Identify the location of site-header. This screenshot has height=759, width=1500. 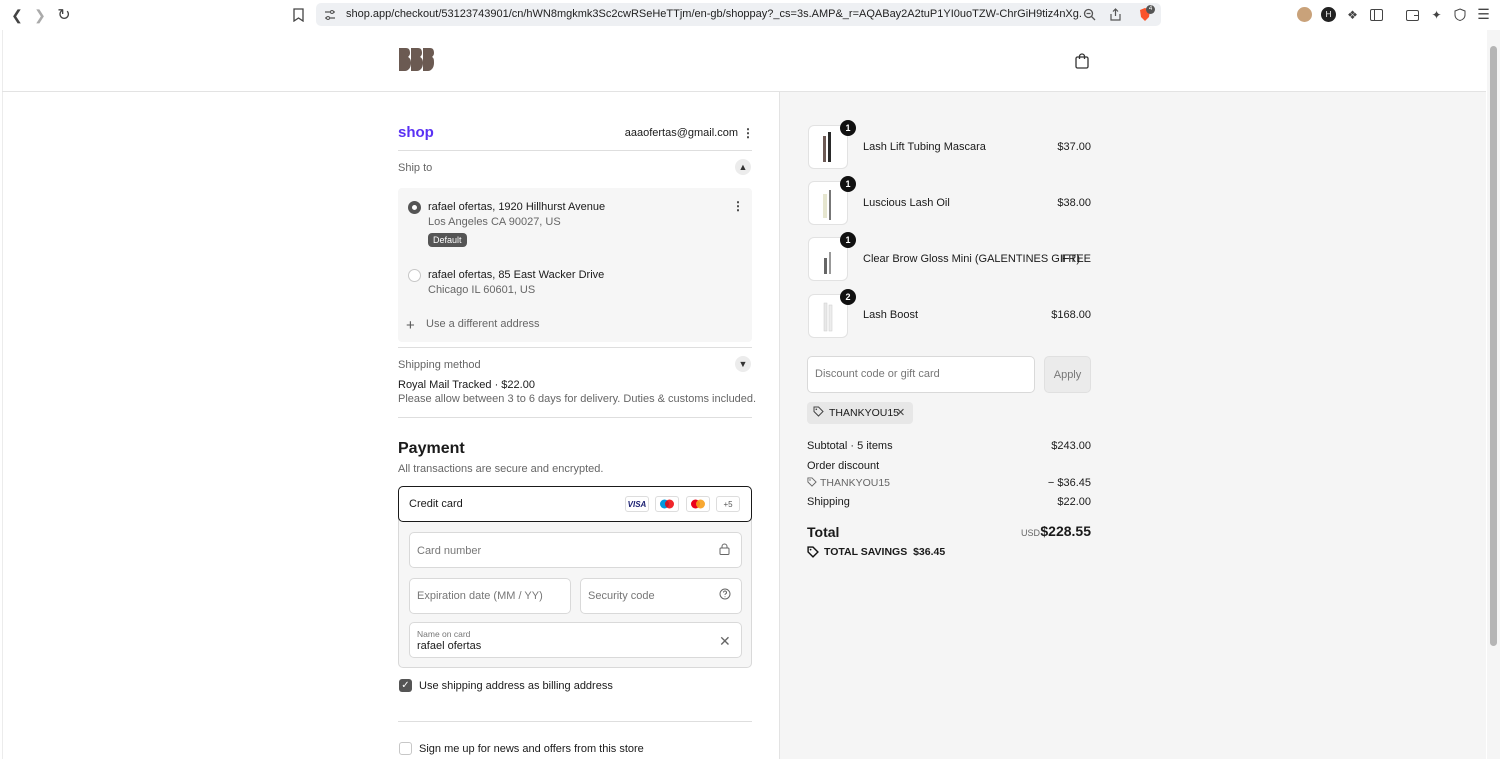
(744, 61).